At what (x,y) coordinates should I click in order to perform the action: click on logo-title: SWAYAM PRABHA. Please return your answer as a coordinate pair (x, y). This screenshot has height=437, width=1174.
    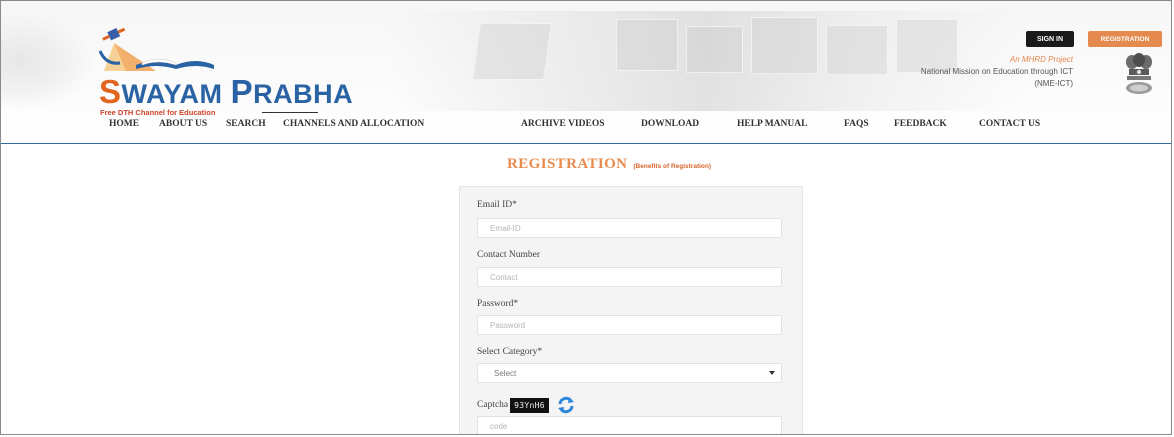
    Looking at the image, I should click on (226, 91).